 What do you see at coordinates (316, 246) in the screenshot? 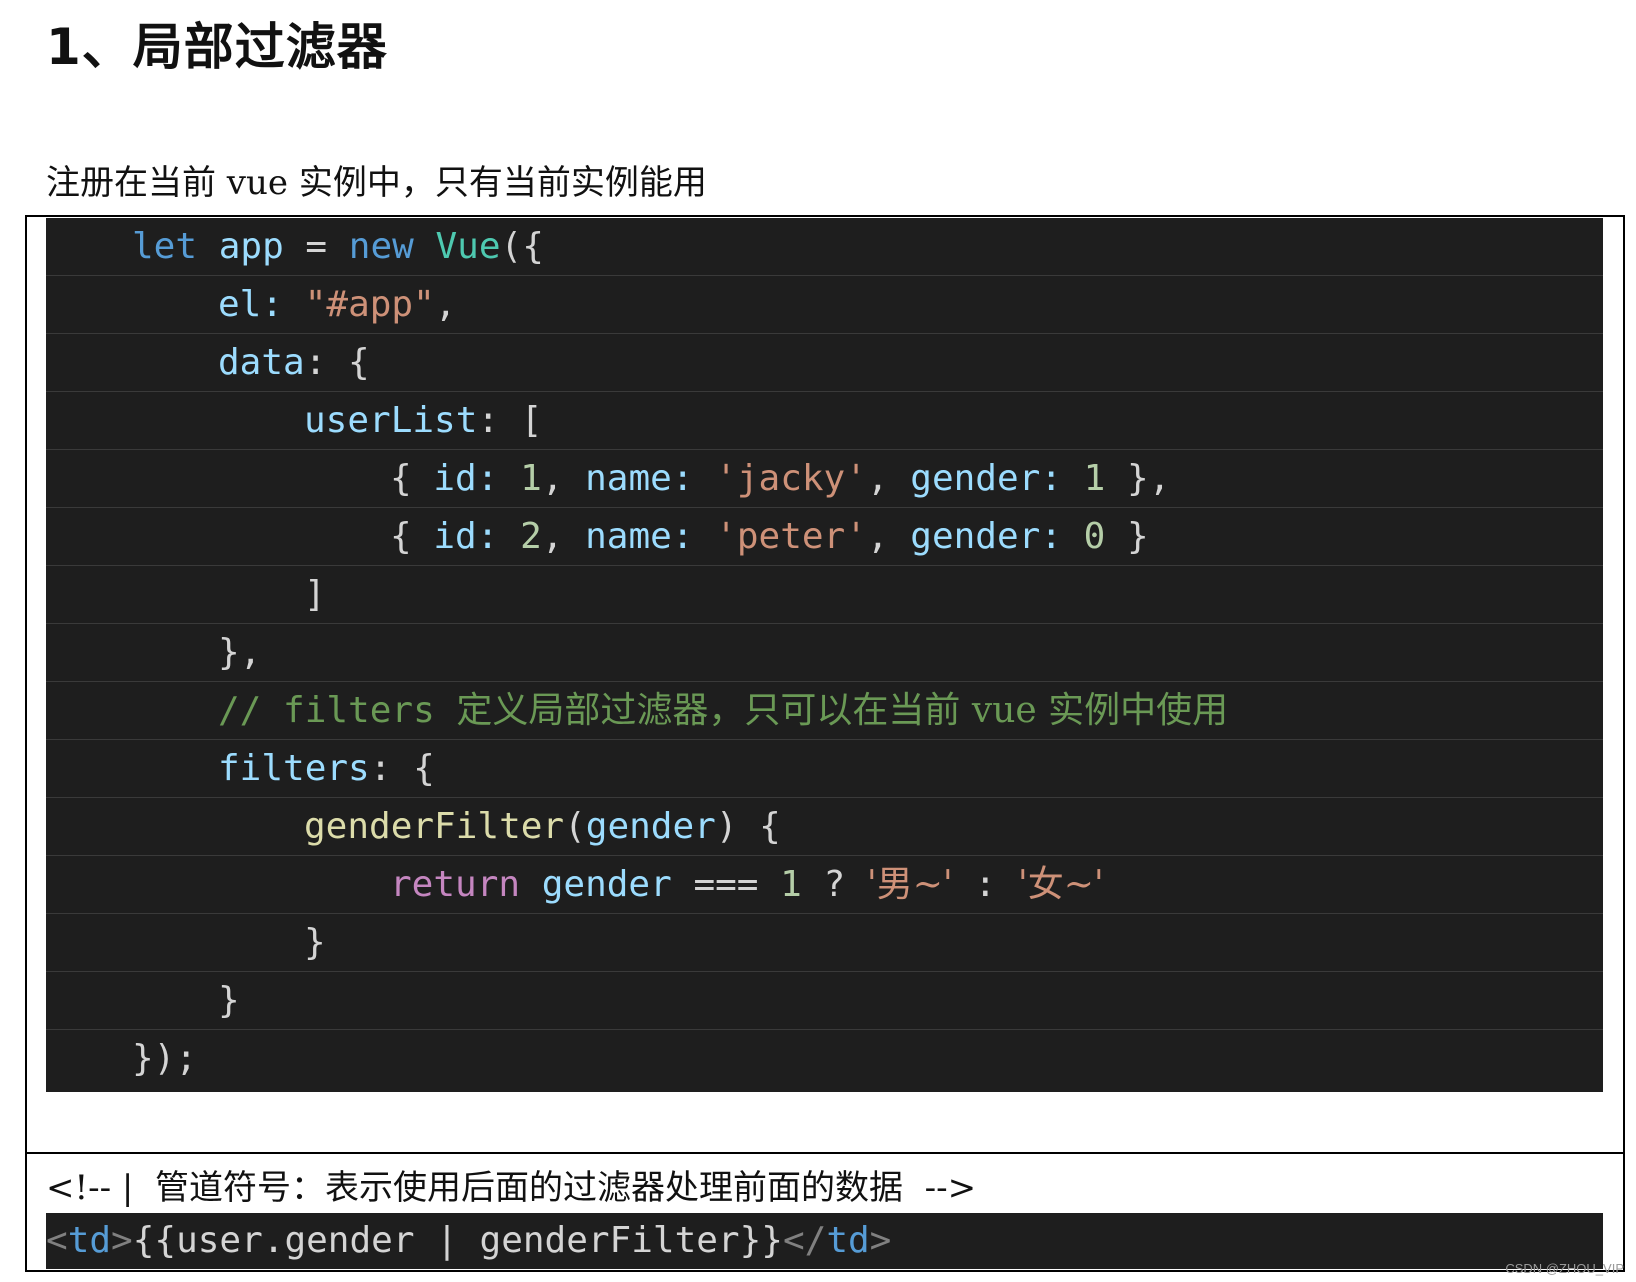
I see `token-operator: =` at bounding box center [316, 246].